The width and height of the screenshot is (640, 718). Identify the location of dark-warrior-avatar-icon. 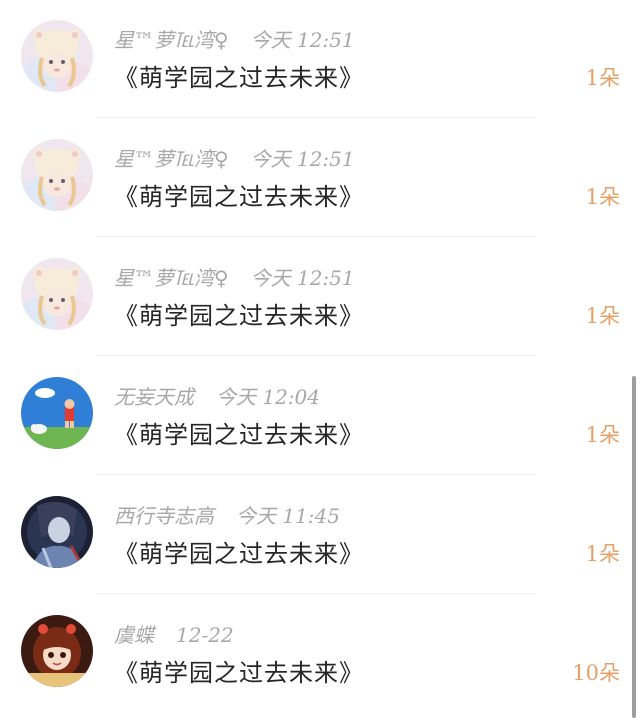
(57, 532).